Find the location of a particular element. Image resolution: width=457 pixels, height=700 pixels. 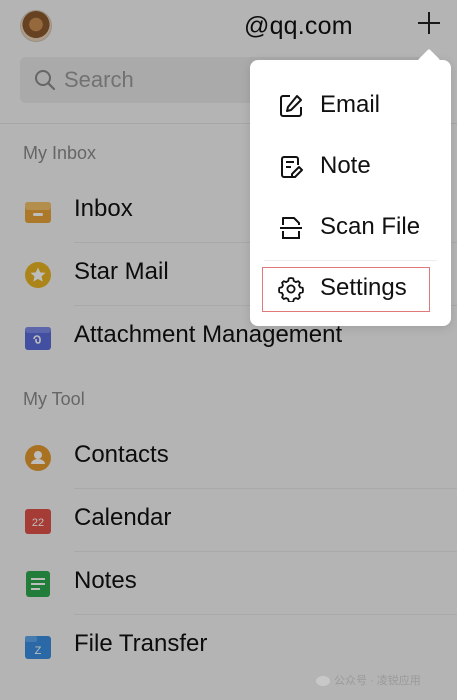

menu-item-note: Note is located at coordinates (350, 166).